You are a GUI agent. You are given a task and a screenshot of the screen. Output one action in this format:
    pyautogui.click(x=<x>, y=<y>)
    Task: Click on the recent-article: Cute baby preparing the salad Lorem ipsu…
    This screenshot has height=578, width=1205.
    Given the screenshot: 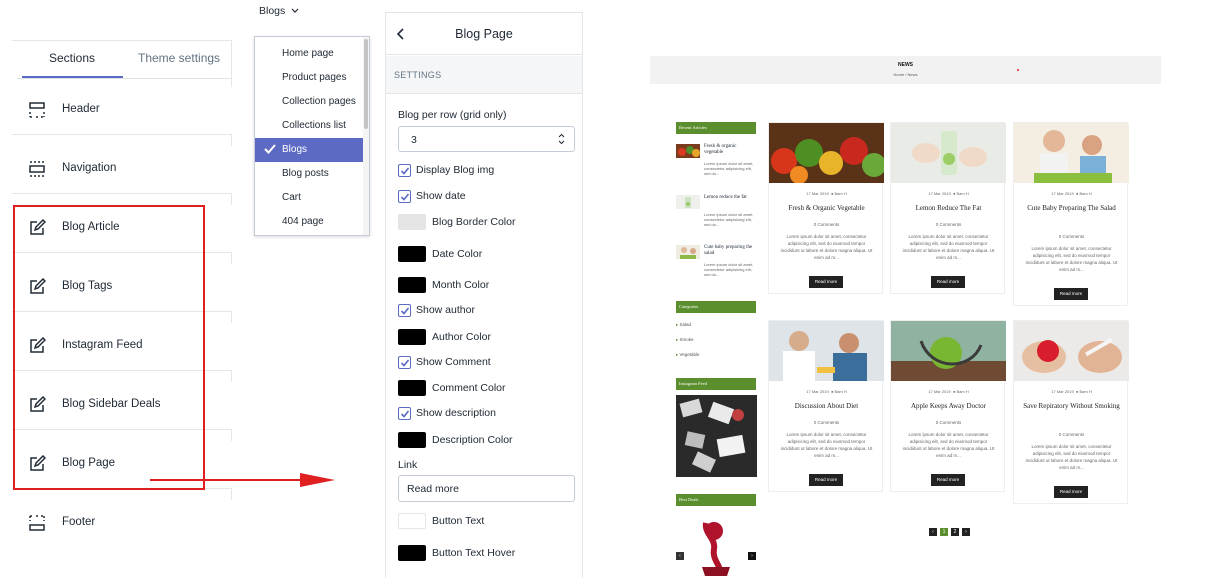 What is the action you would take?
    pyautogui.click(x=717, y=265)
    